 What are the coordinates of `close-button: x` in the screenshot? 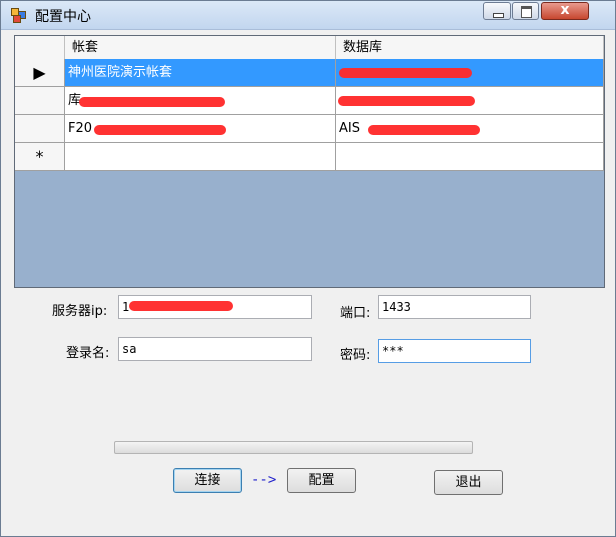 It's located at (565, 11).